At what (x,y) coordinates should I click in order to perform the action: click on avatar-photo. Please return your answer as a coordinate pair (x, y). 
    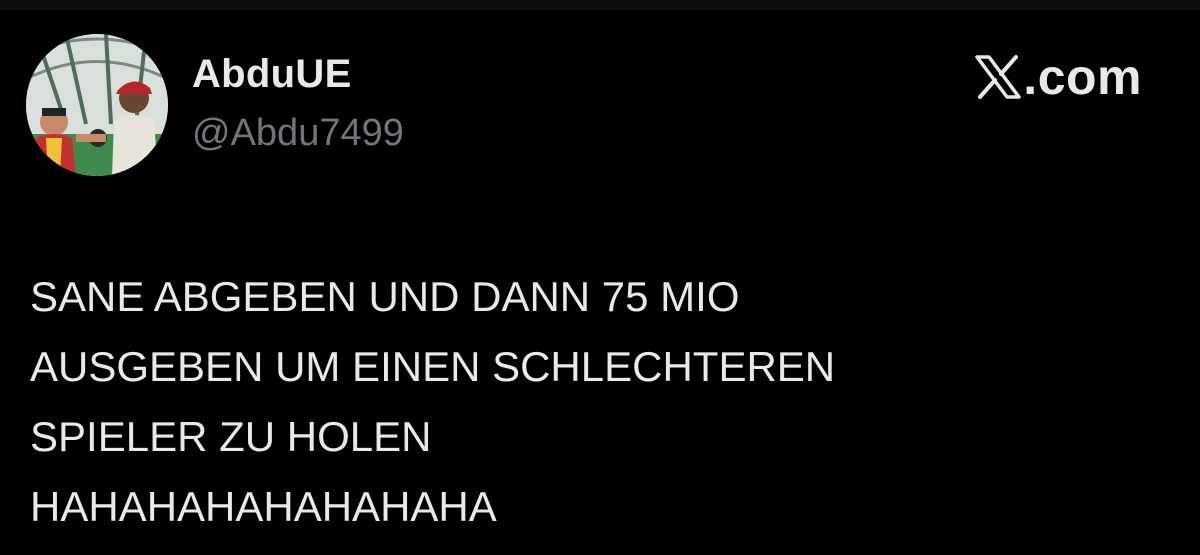
    Looking at the image, I should click on (97, 105).